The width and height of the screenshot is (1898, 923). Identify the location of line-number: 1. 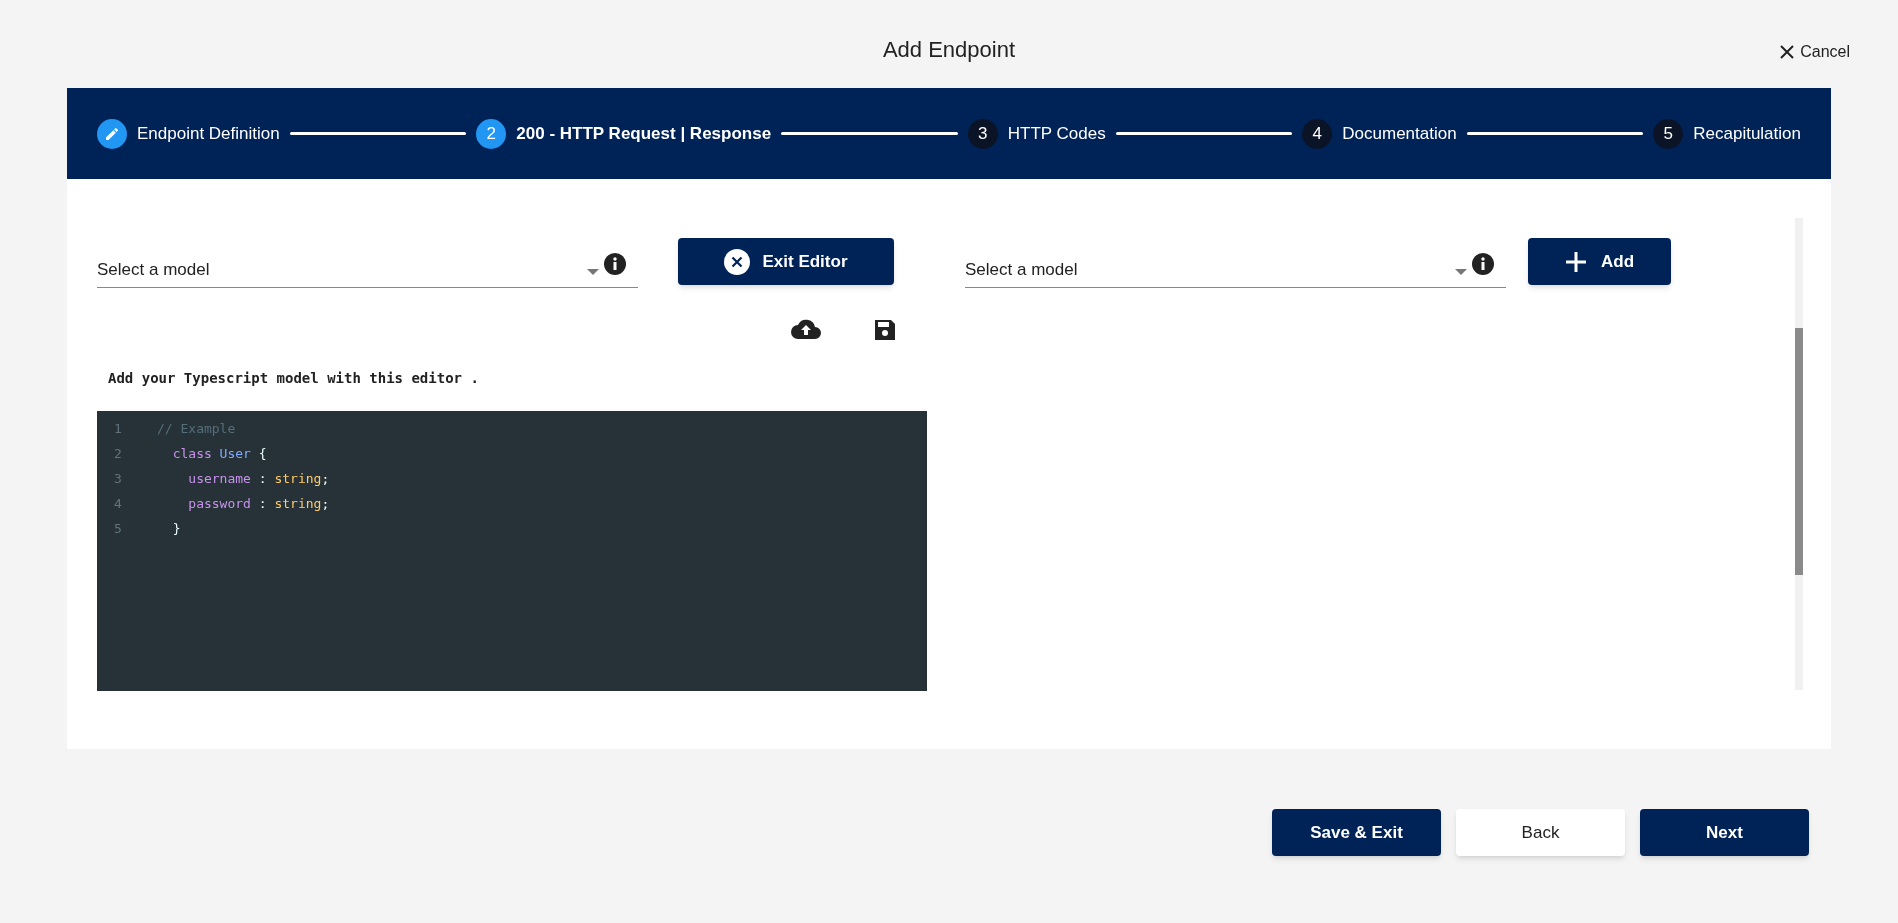
(118, 428).